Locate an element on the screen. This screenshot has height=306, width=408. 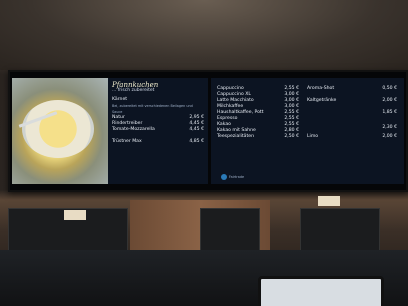
fairtrade-icon is located at coordinates (224, 177).